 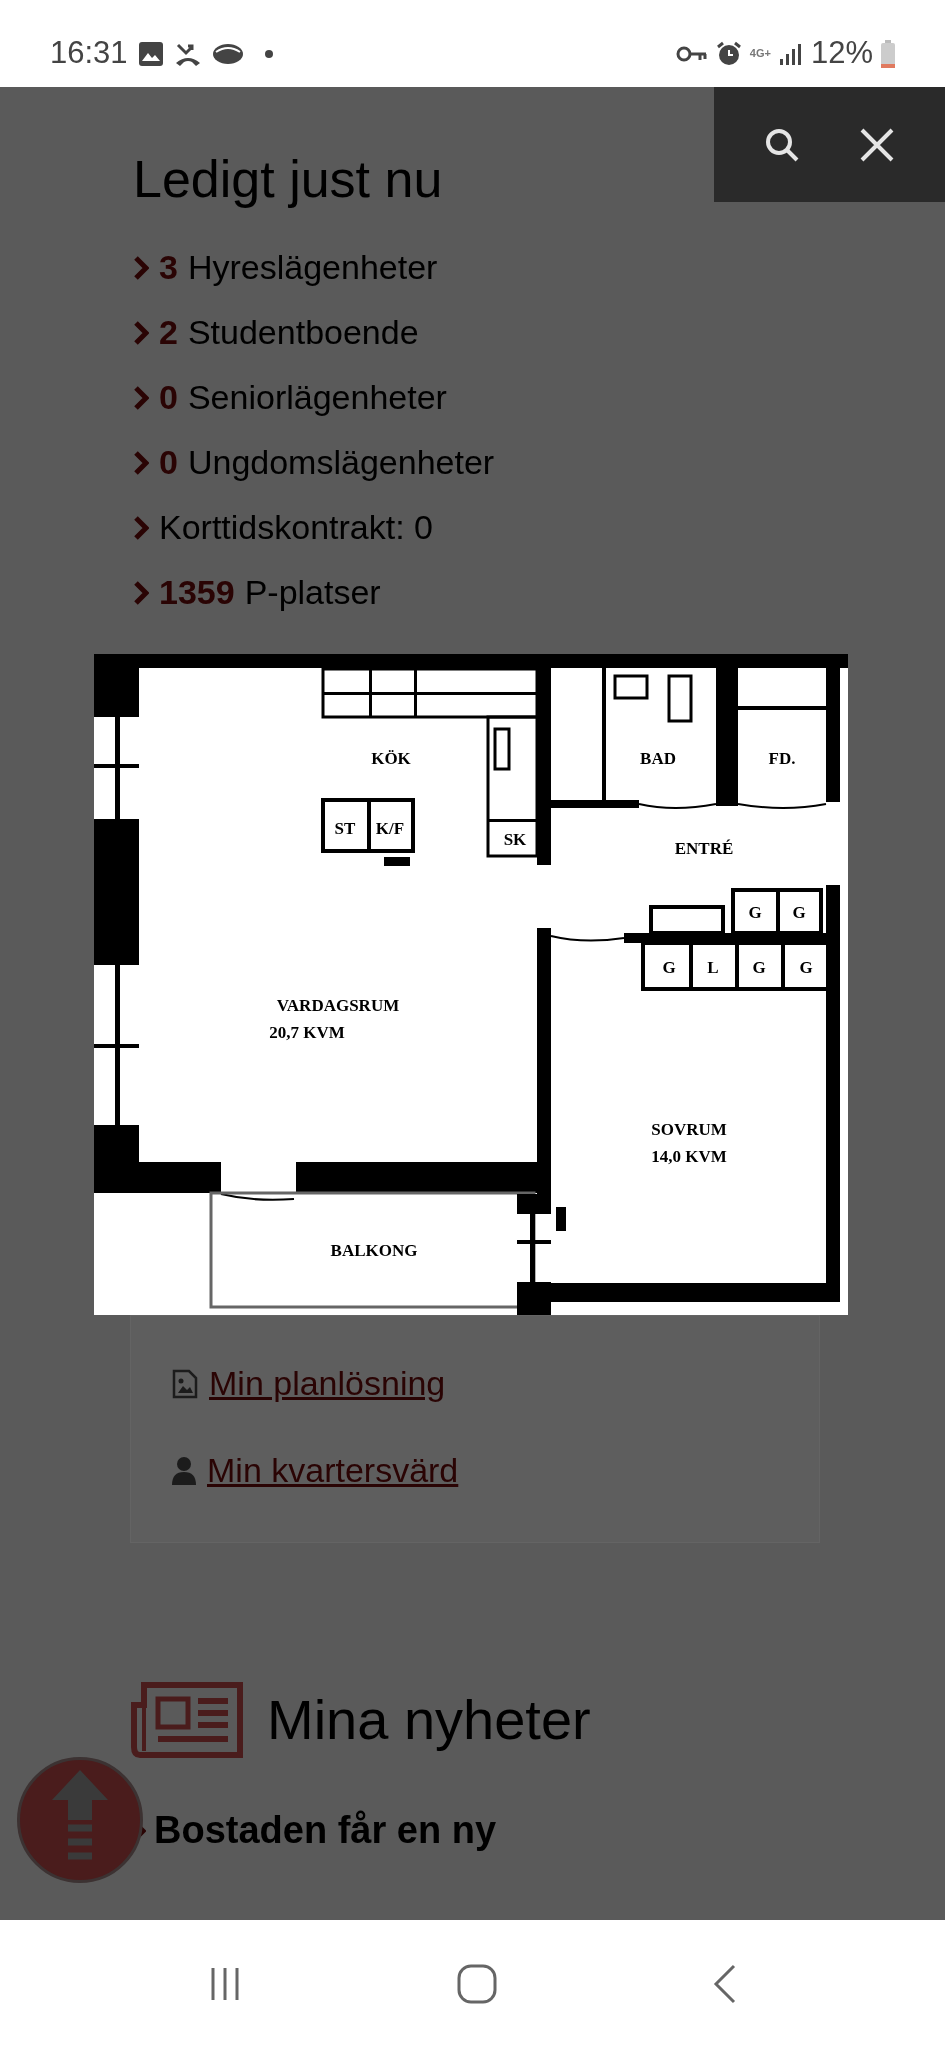 I want to click on image-icon, so click(x=150, y=53).